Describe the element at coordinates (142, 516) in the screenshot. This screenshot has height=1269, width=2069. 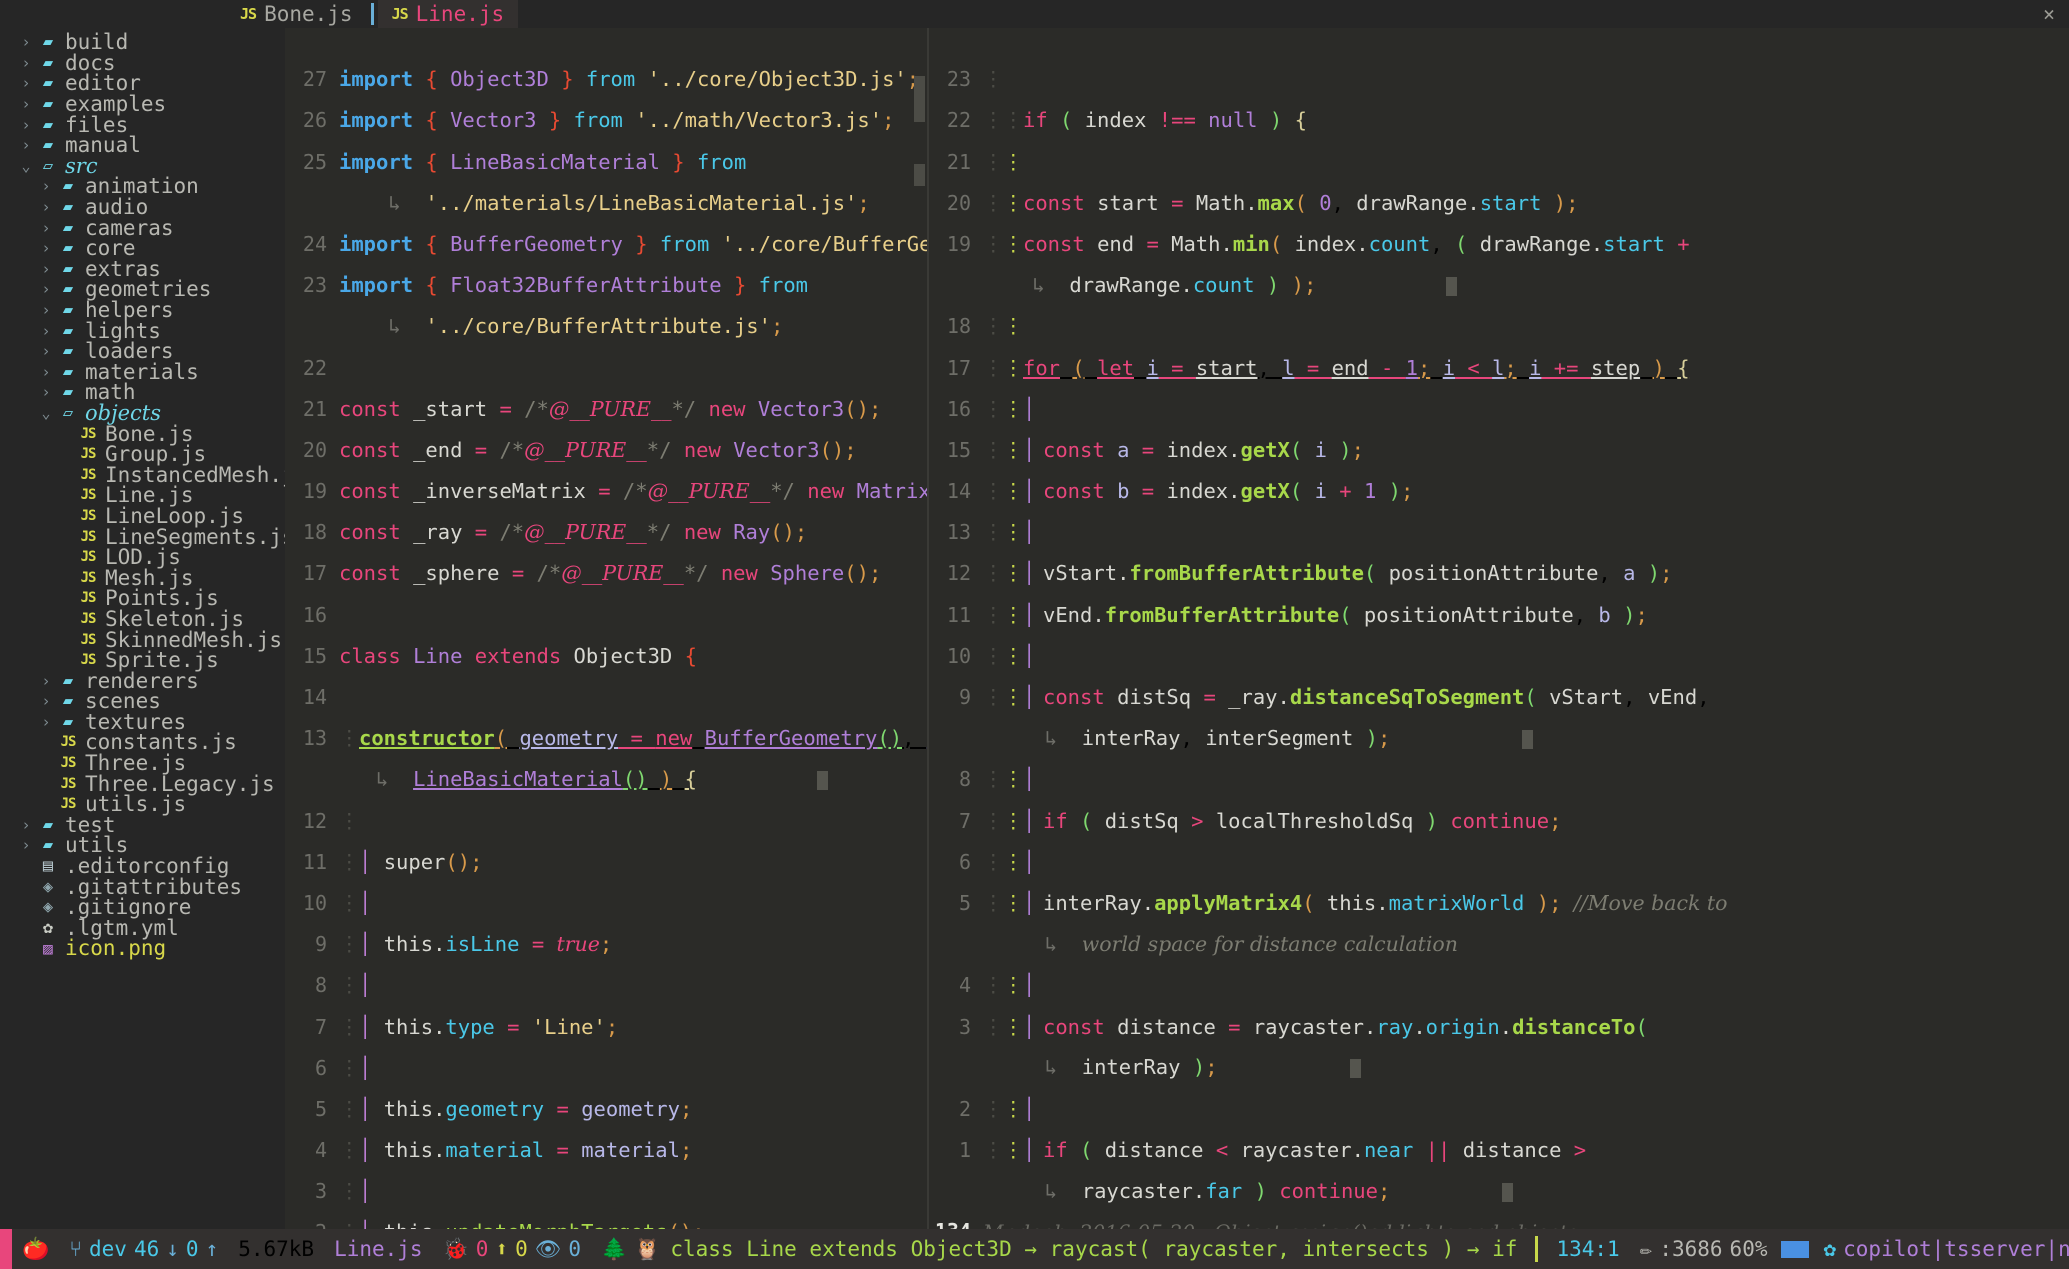
I see `file-tree-item: JS LineLoop.js` at that location.